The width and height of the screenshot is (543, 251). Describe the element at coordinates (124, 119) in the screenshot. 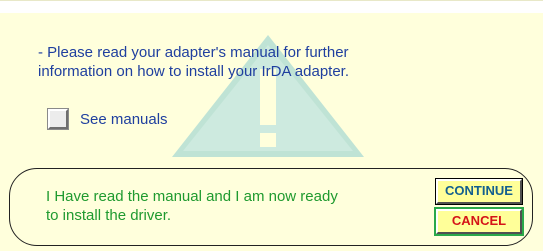

I see `see-manuals-label: See manuals` at that location.